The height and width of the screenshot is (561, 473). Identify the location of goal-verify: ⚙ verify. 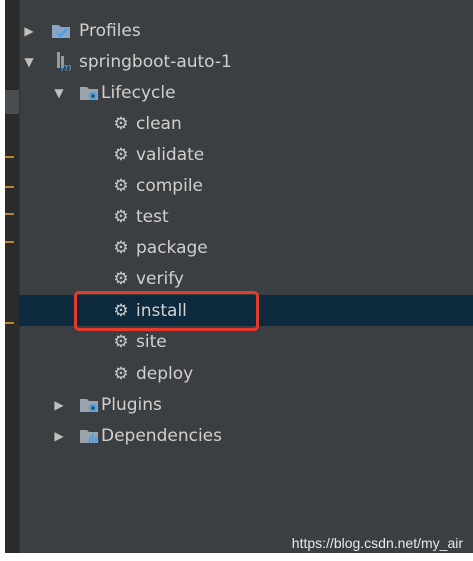
(246, 278).